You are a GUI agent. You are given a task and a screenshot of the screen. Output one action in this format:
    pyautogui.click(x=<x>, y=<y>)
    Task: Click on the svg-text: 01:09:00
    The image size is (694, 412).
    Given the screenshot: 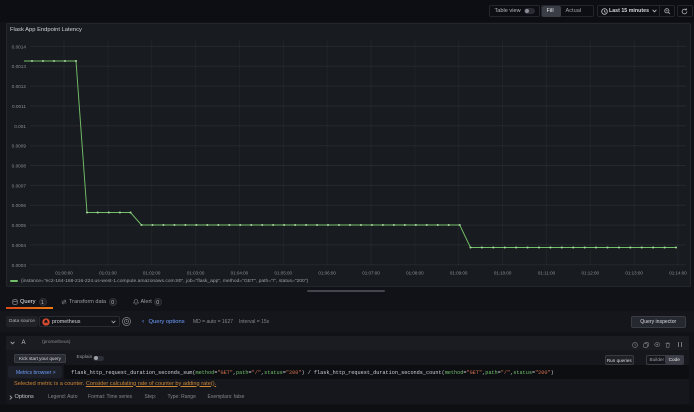 What is the action you would take?
    pyautogui.click(x=459, y=273)
    